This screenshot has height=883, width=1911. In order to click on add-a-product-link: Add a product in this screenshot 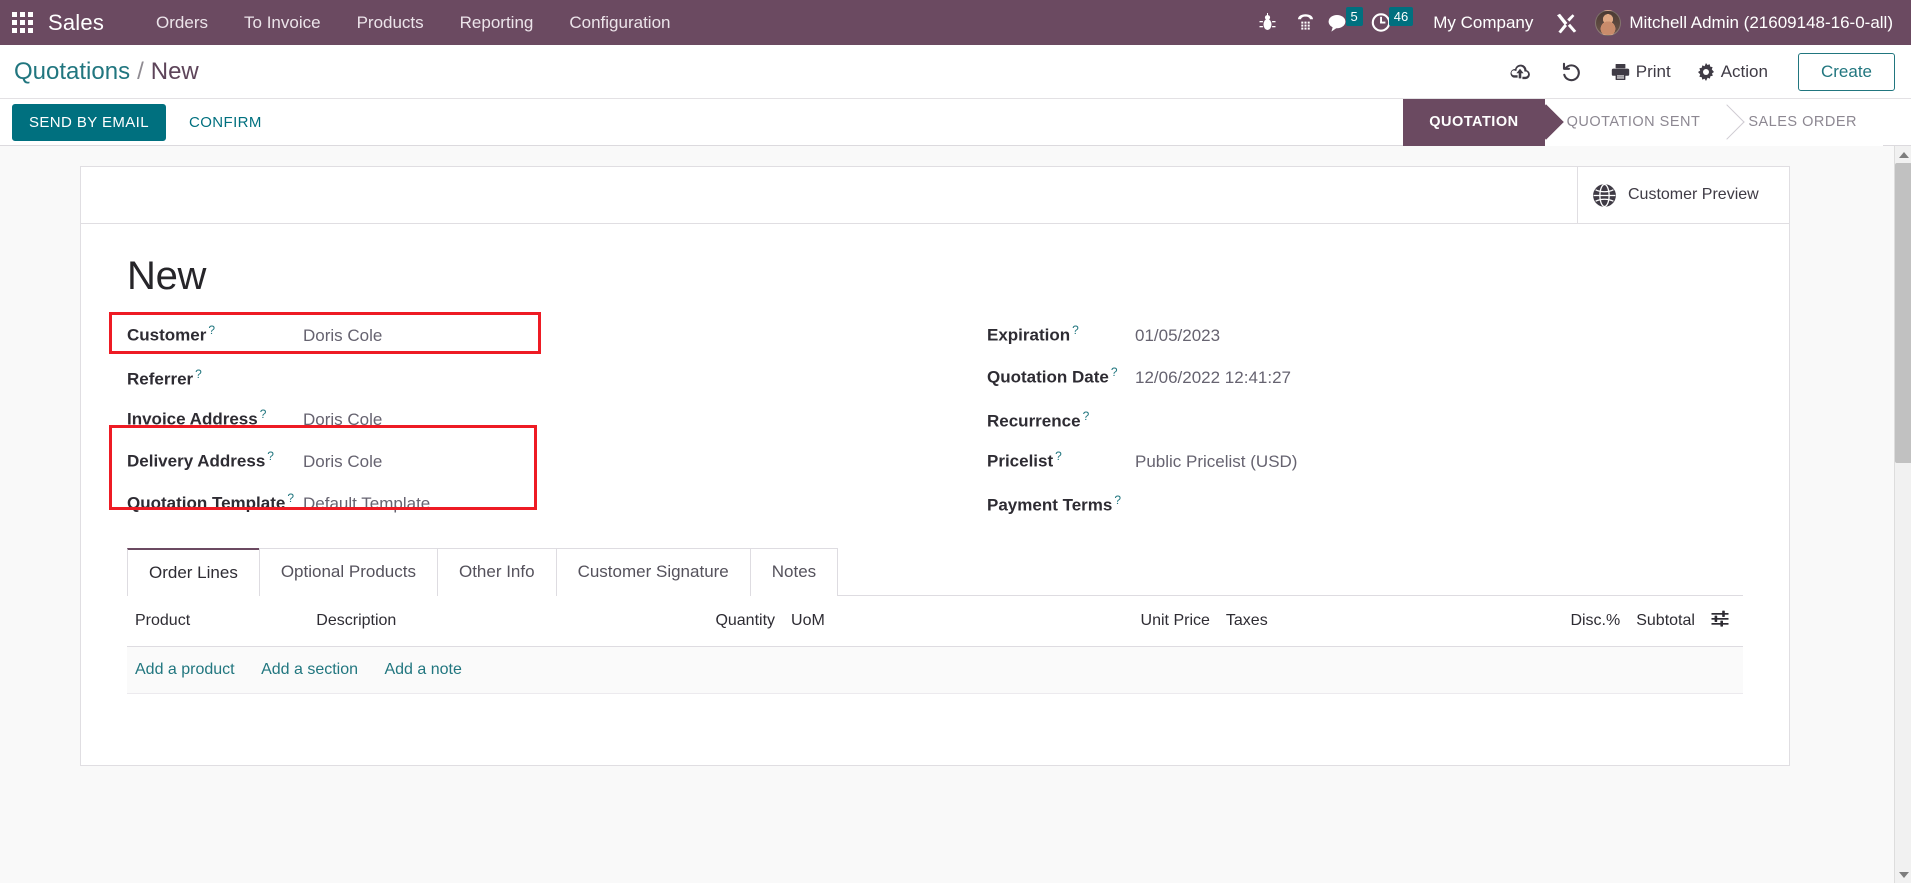, I will do `click(185, 669)`.